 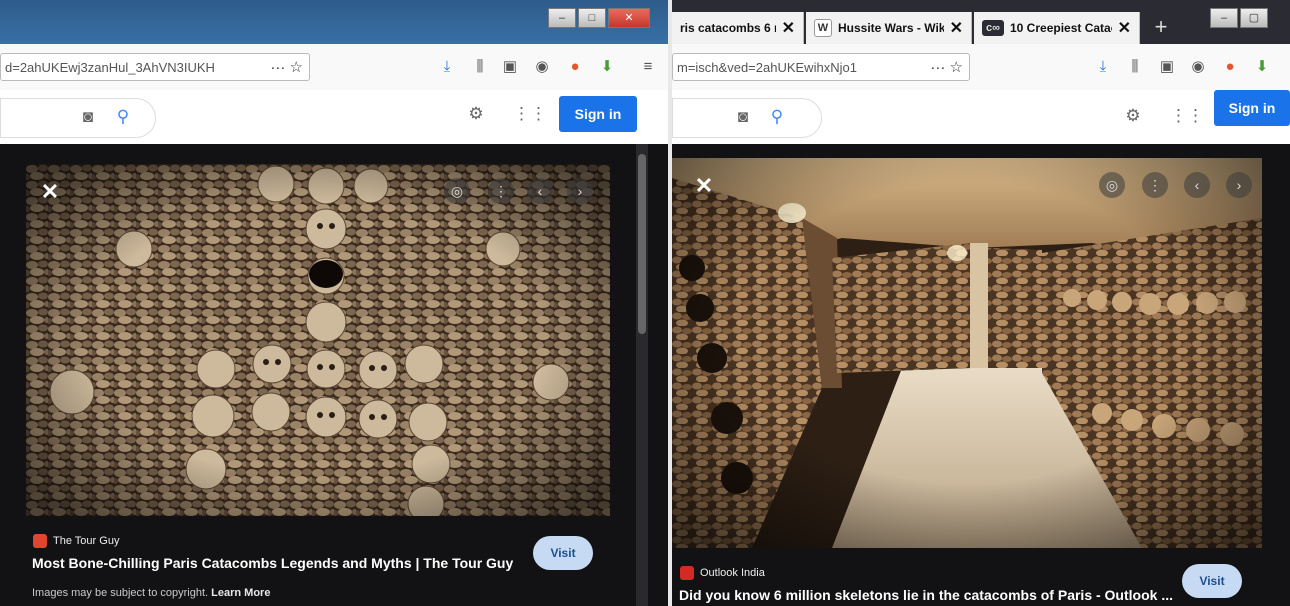 I want to click on address-bar: d=2ahUKEwj3zanHul_3AhVN3IUKH ··· ☆, so click(x=155, y=67).